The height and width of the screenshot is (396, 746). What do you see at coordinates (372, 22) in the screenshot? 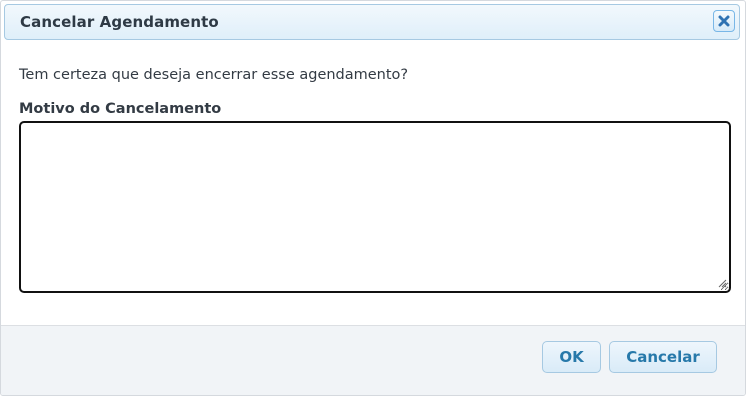
I see `dialog-titlebar: Cancelar Agendamento` at bounding box center [372, 22].